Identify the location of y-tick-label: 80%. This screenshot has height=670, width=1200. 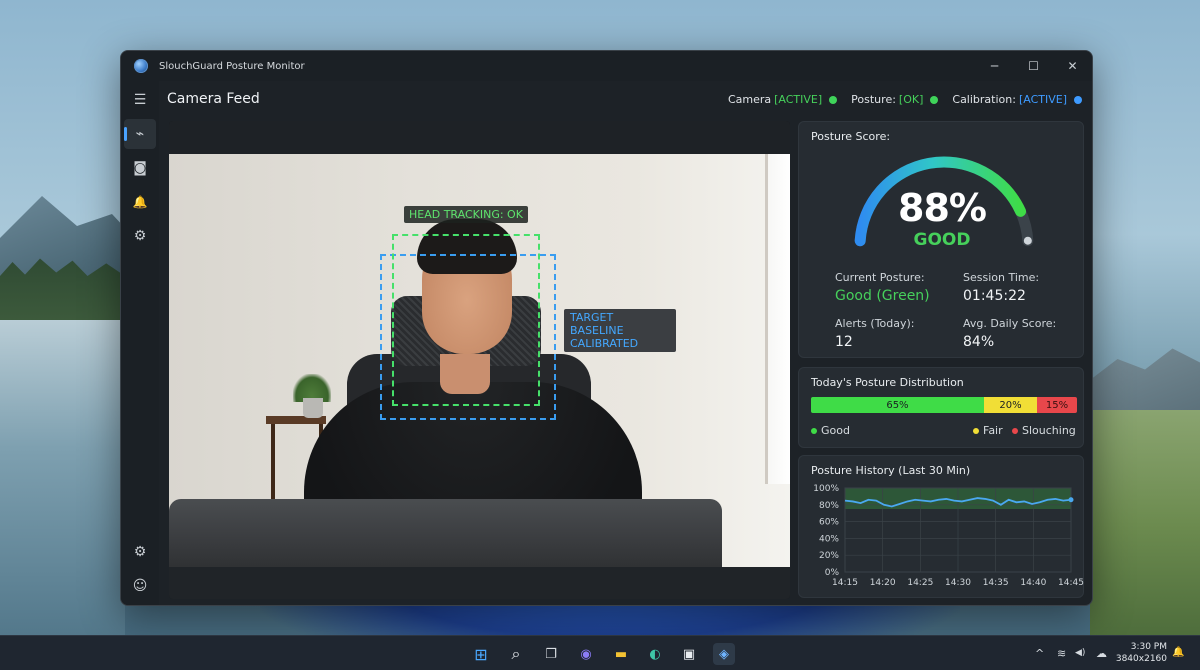
(829, 506).